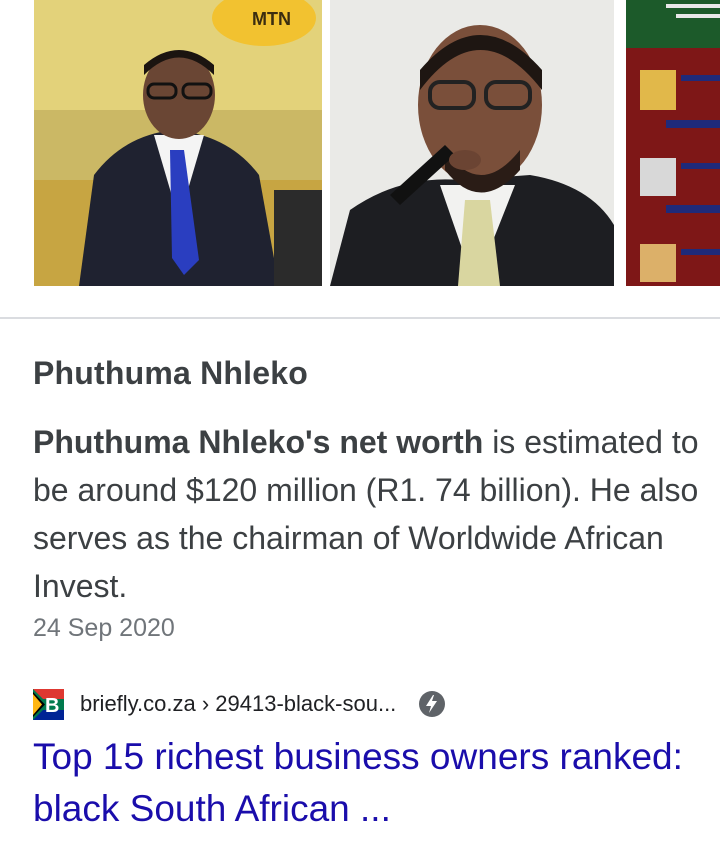 The height and width of the screenshot is (842, 720). I want to click on amp-lightning-icon, so click(432, 704).